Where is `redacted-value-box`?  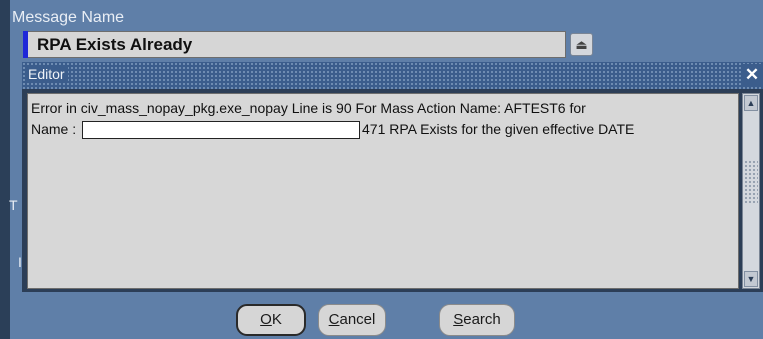 redacted-value-box is located at coordinates (221, 130).